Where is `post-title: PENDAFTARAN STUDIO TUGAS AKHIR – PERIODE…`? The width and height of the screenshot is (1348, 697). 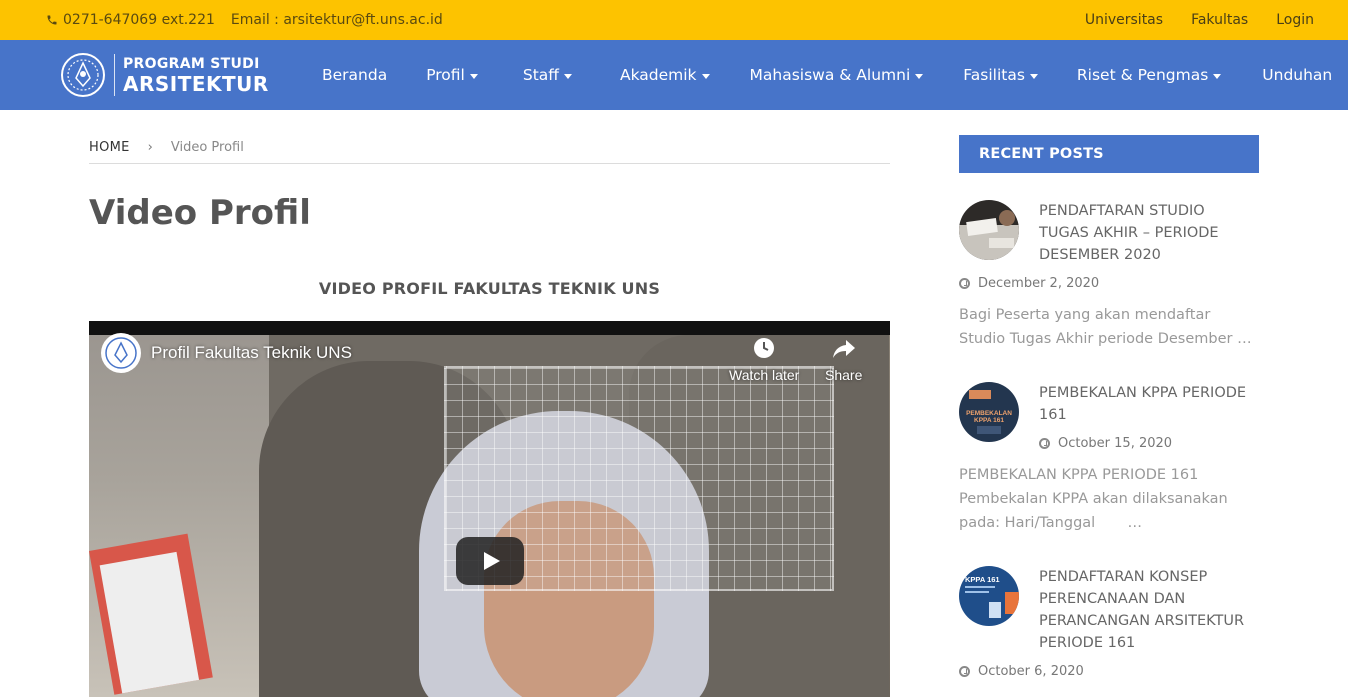 post-title: PENDAFTARAN STUDIO TUGAS AKHIR – PERIODE… is located at coordinates (1149, 233).